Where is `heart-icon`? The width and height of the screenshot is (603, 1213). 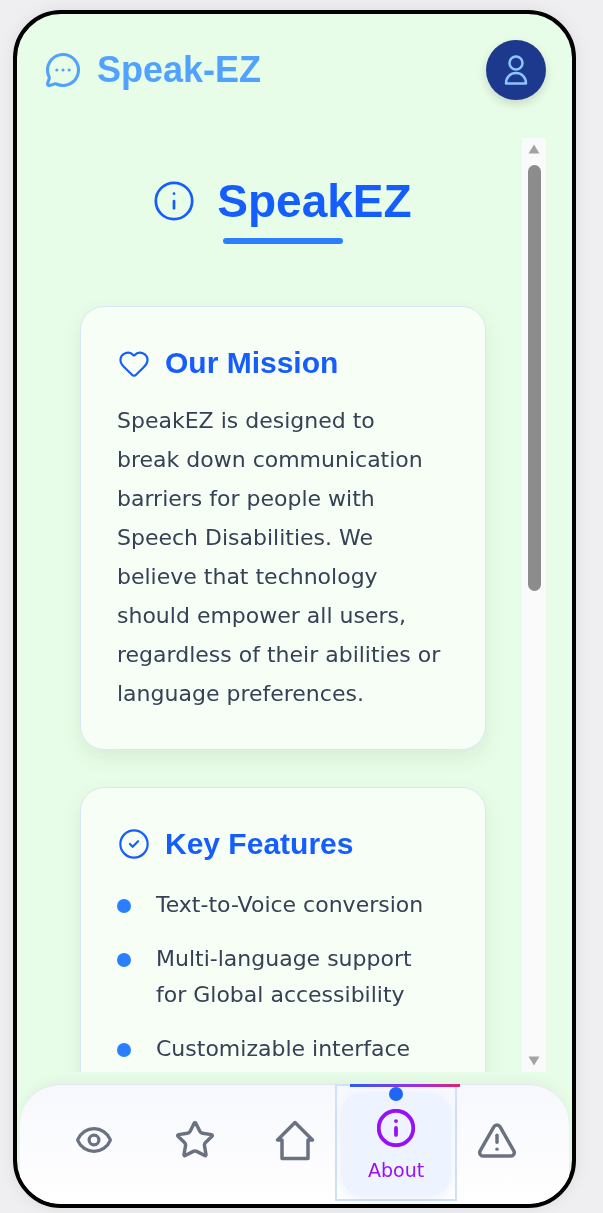
heart-icon is located at coordinates (134, 363).